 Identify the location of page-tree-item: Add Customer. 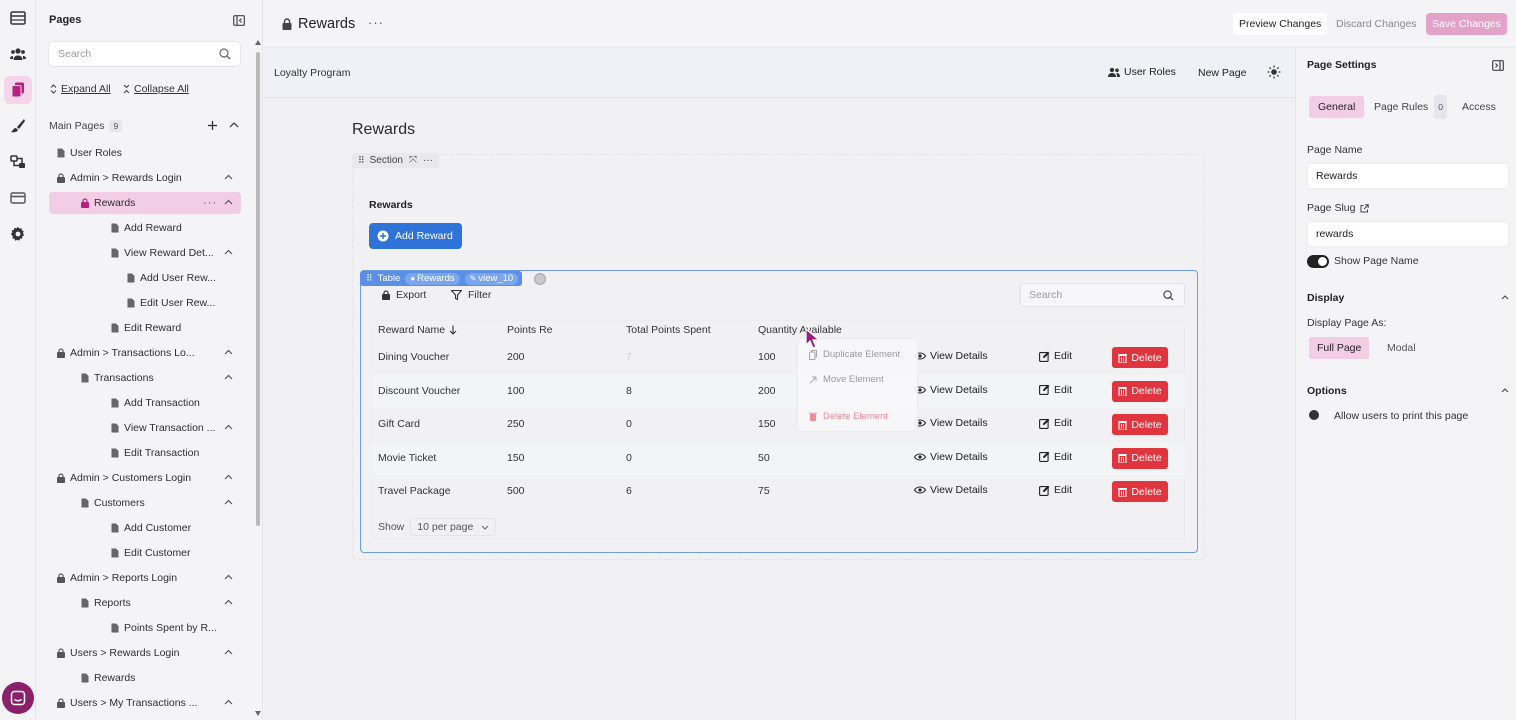
(145, 528).